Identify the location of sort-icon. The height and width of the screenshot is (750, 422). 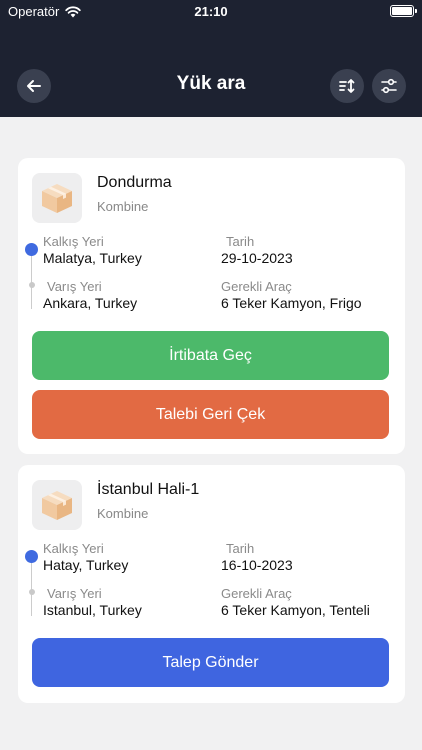
(347, 86).